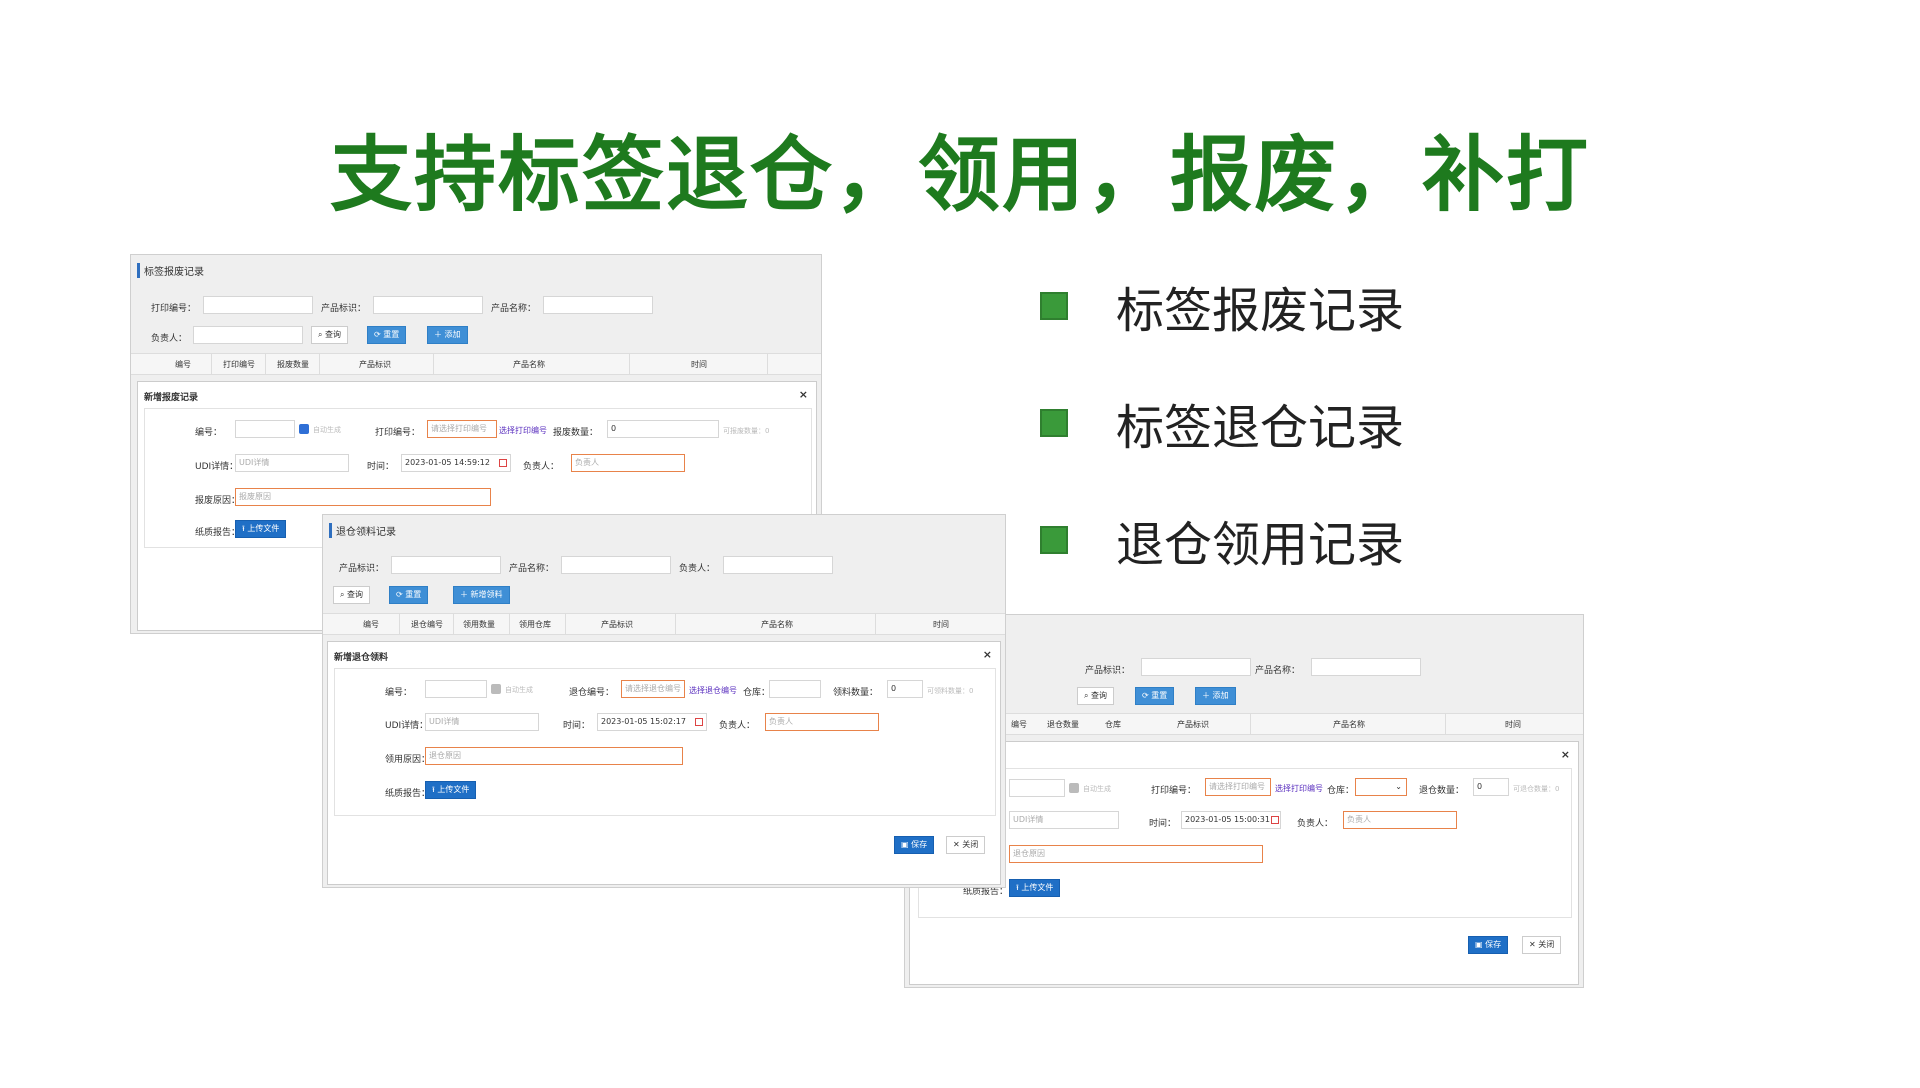 This screenshot has width=1920, height=1088. Describe the element at coordinates (258, 305) in the screenshot. I see `print-no-input` at that location.